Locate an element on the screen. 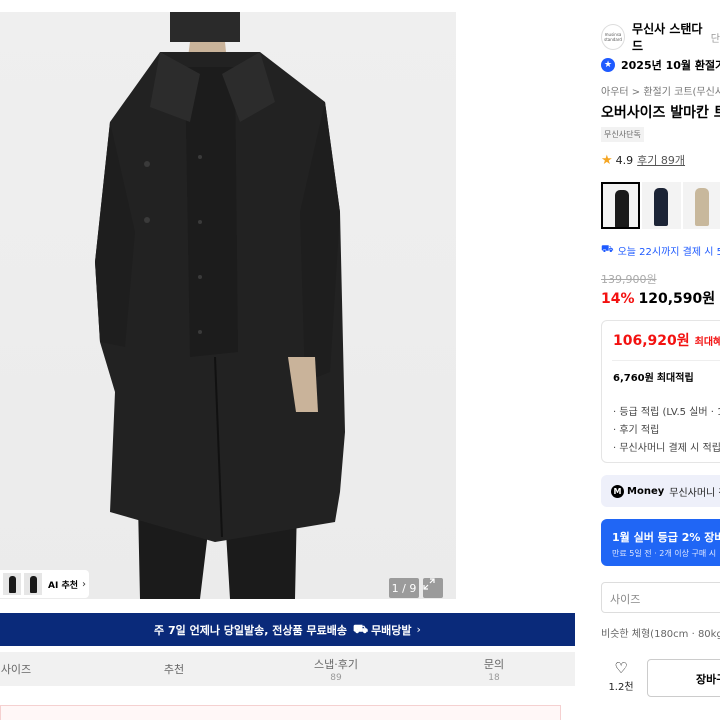  max-benefit-value: 106,920원 is located at coordinates (651, 341).